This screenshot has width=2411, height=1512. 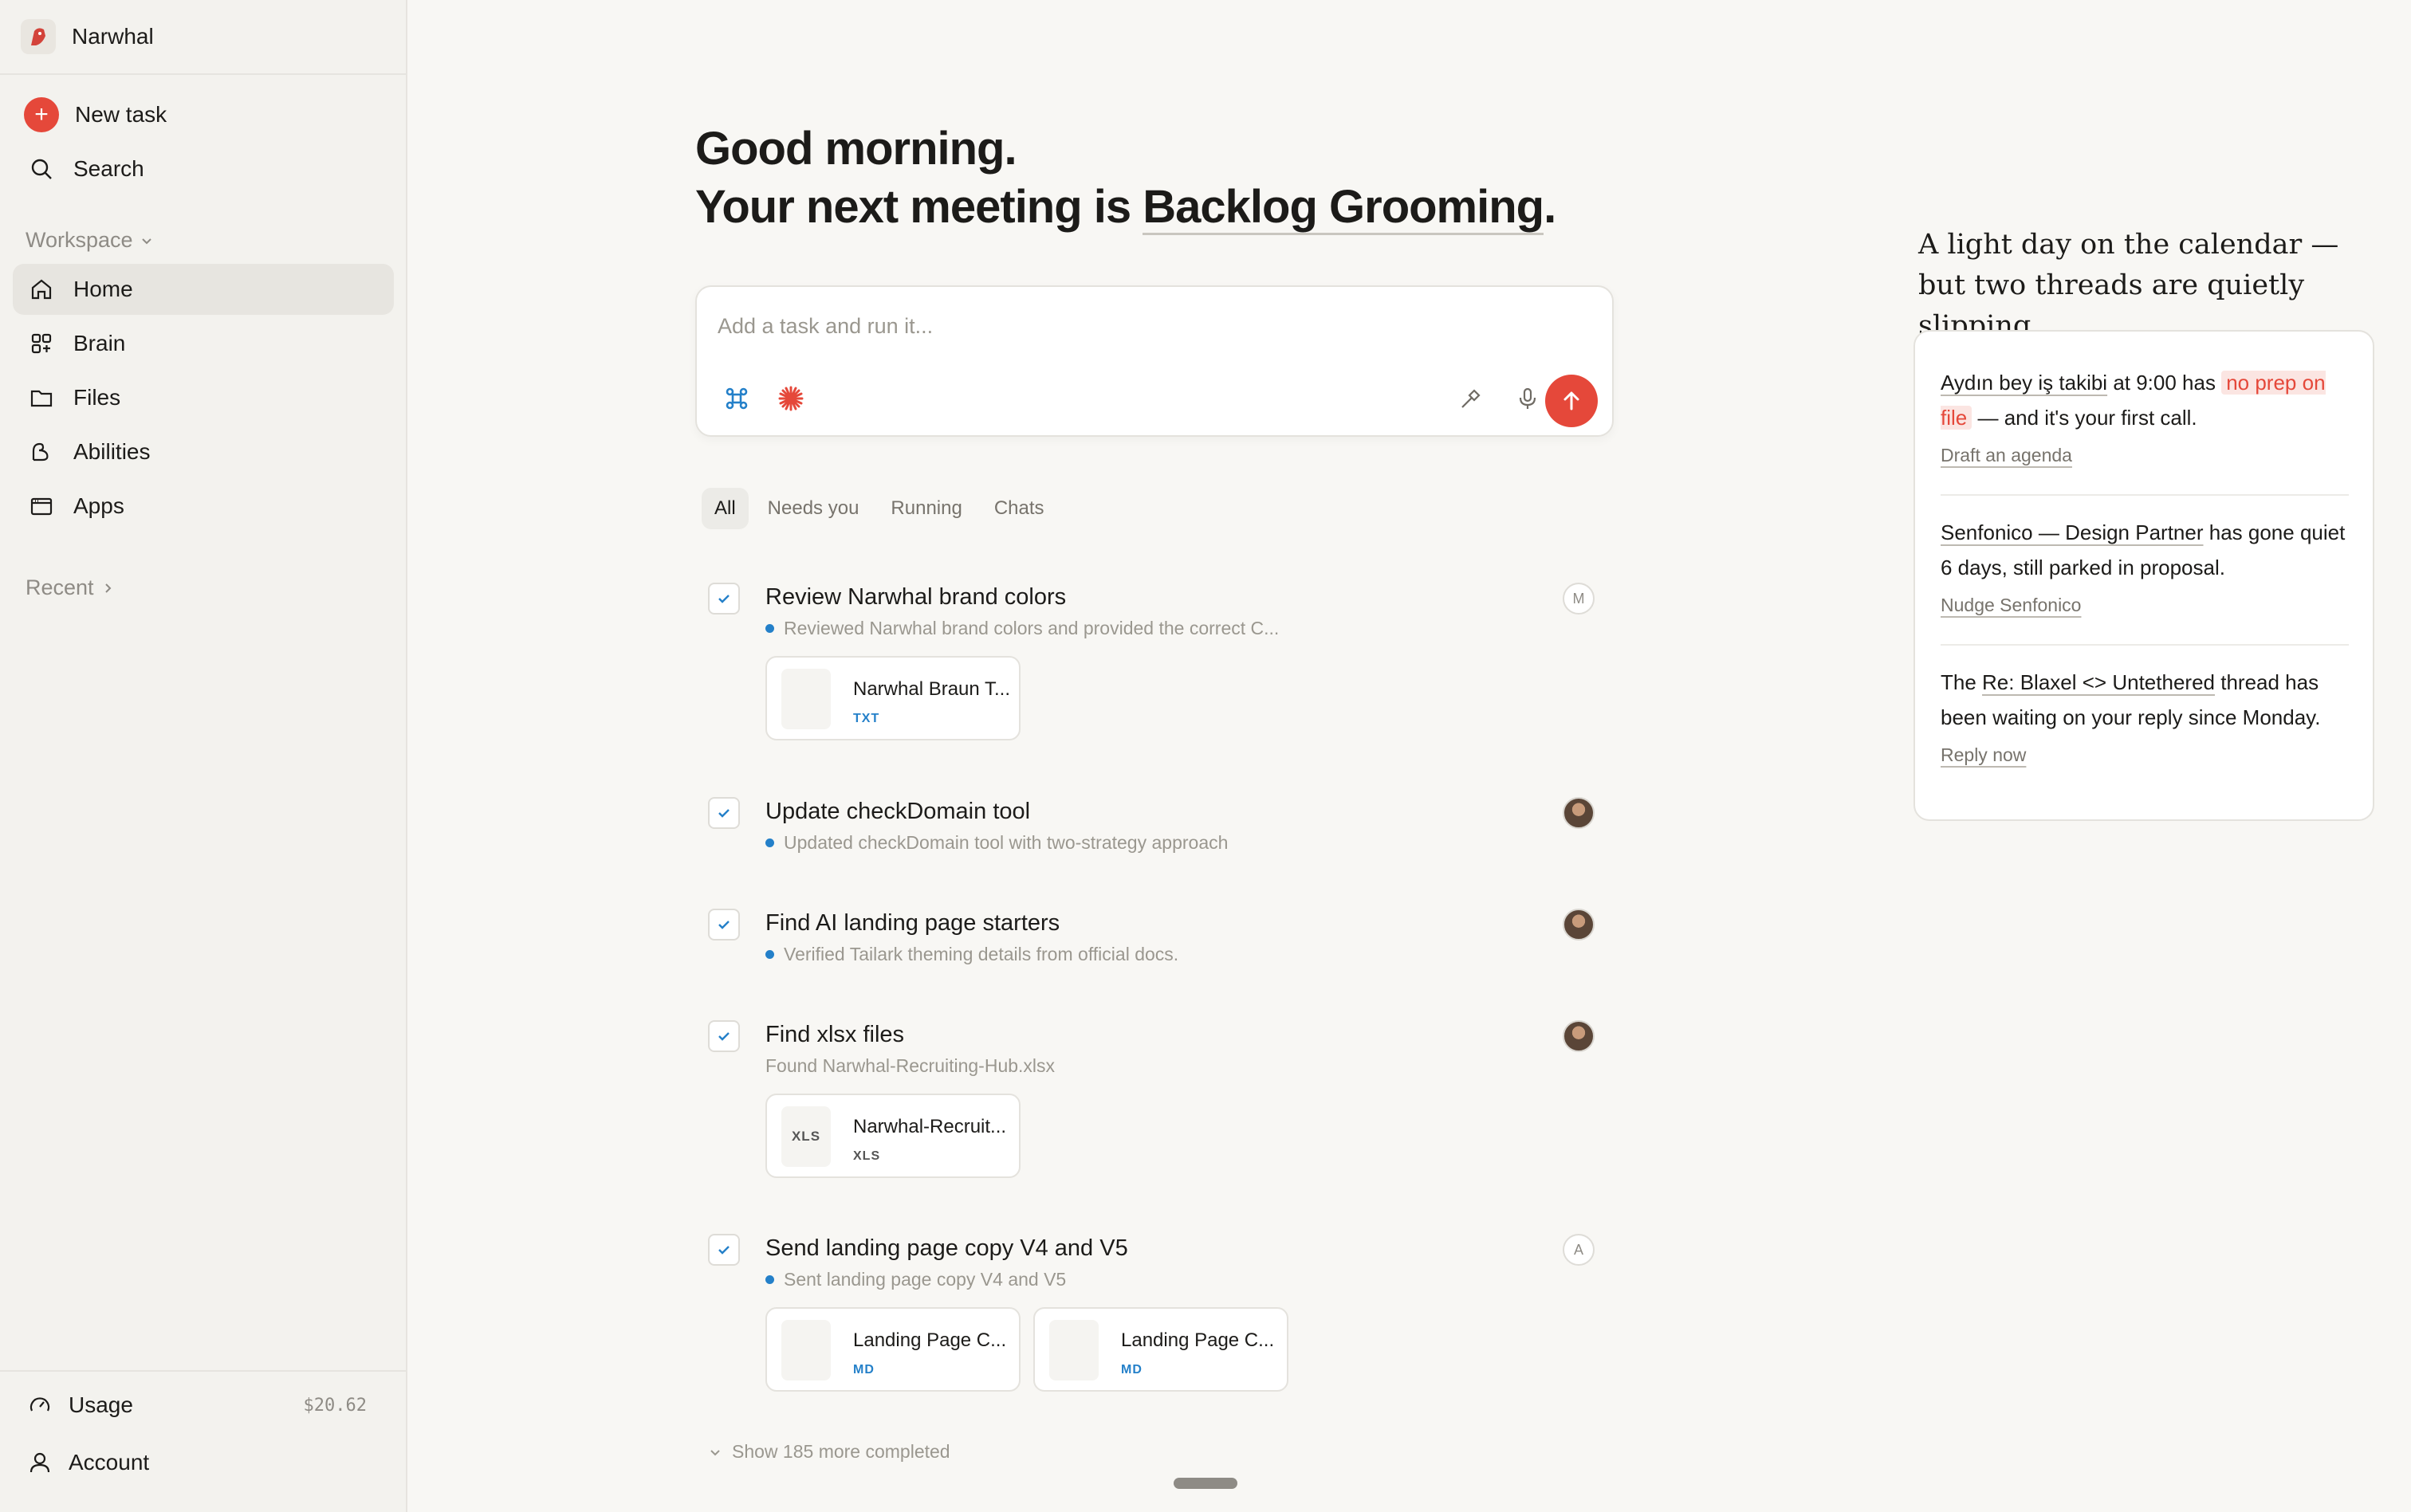 I want to click on tools-button, so click(x=1470, y=398).